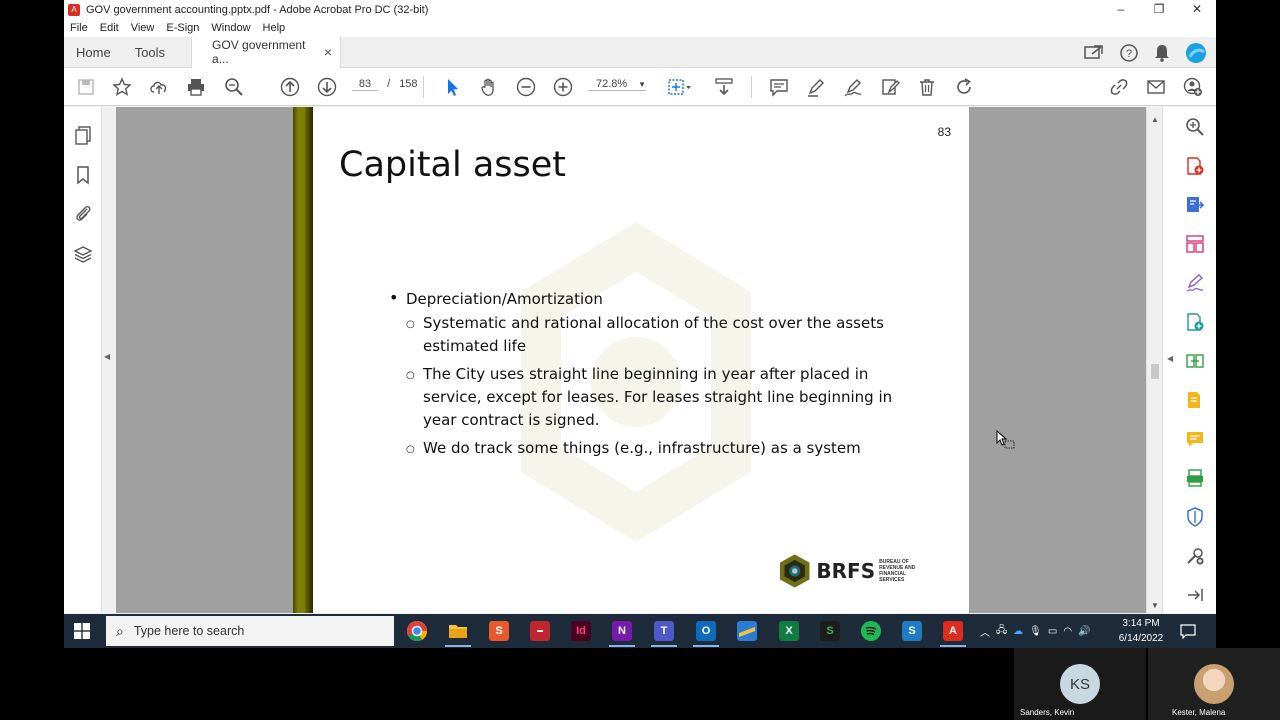 This screenshot has width=1280, height=720. I want to click on zoom-in-icon, so click(563, 87).